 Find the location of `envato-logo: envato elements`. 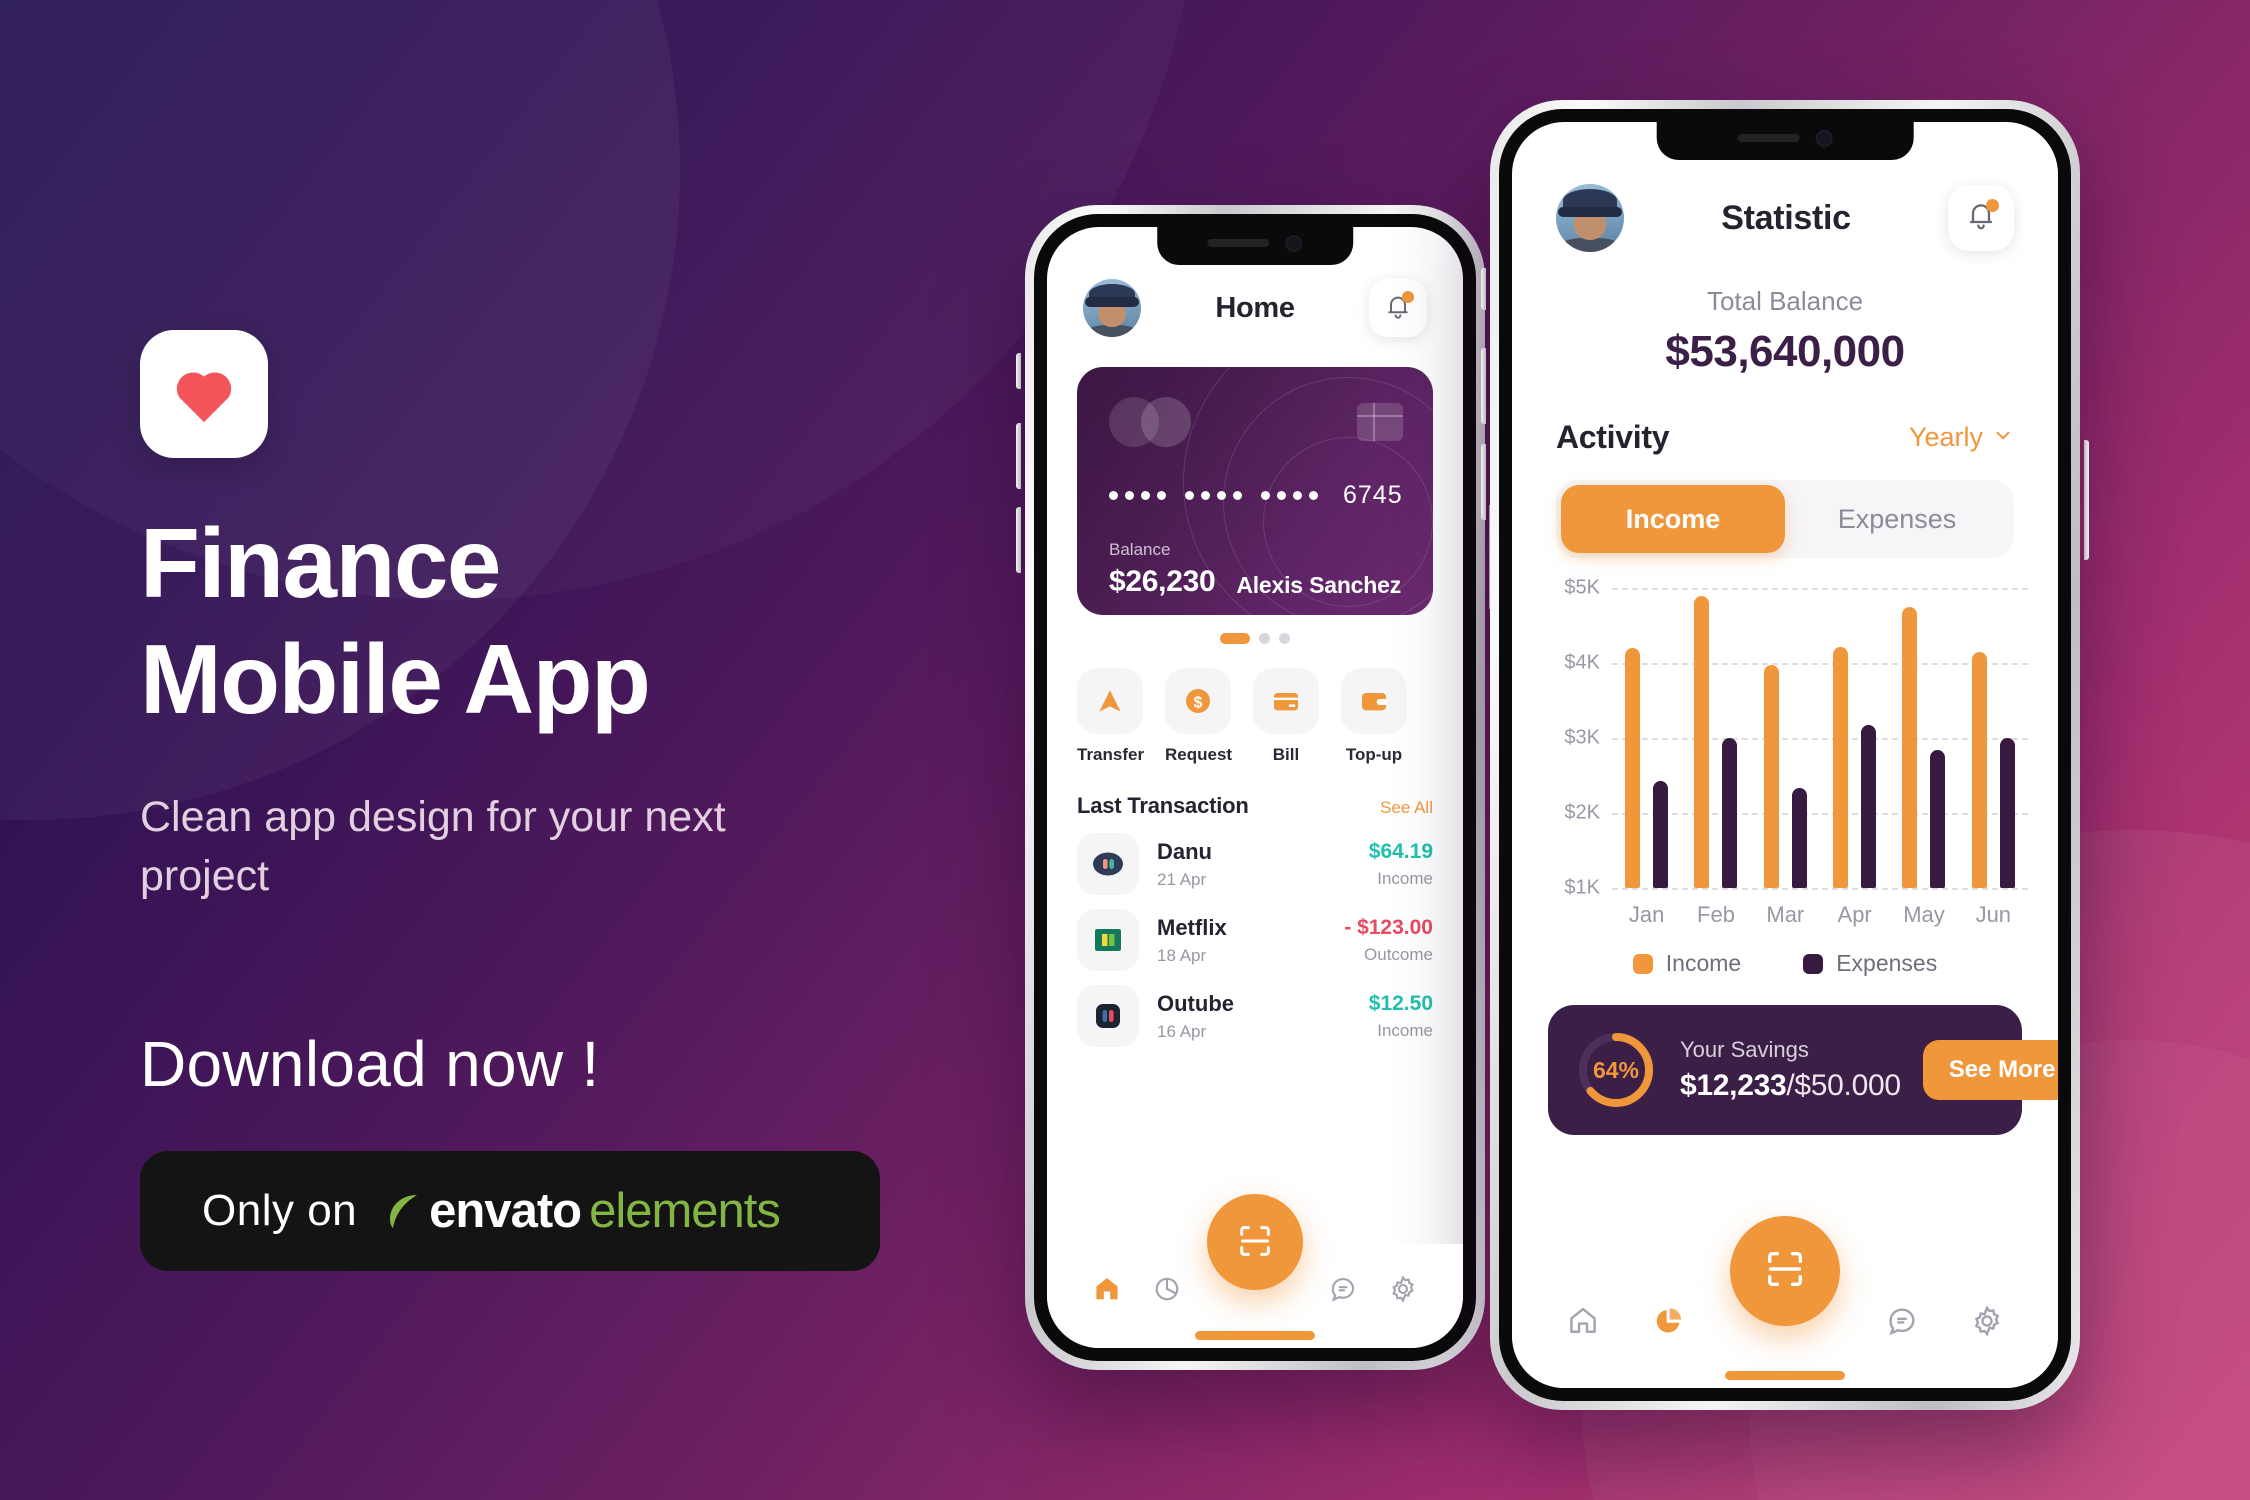

envato-logo: envato elements is located at coordinates (584, 1211).